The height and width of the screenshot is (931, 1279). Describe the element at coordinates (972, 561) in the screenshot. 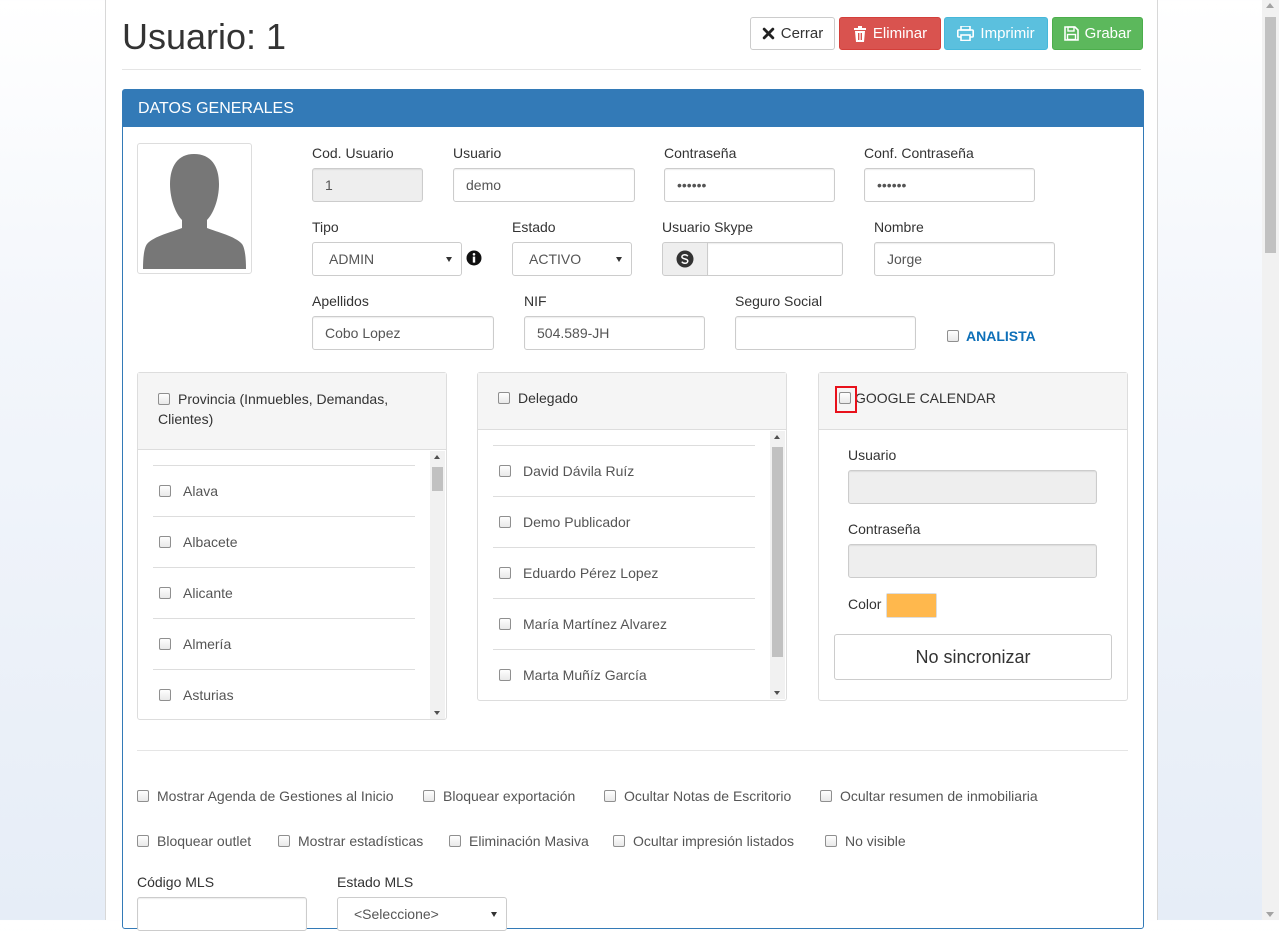

I see `google-password-input` at that location.